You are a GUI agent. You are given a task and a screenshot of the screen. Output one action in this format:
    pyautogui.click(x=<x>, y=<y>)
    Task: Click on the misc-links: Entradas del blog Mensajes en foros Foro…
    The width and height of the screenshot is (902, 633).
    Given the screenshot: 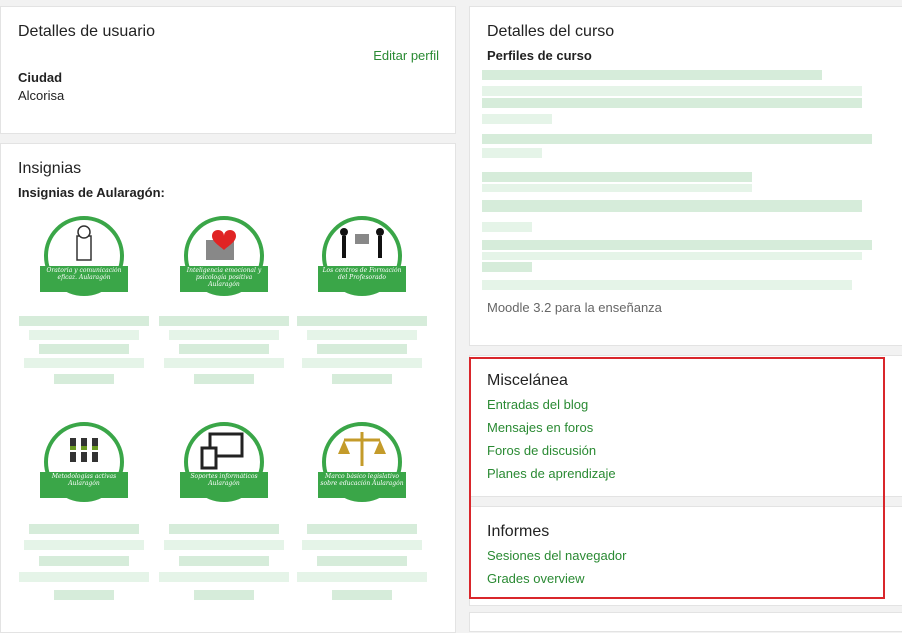 What is the action you would take?
    pyautogui.click(x=551, y=443)
    